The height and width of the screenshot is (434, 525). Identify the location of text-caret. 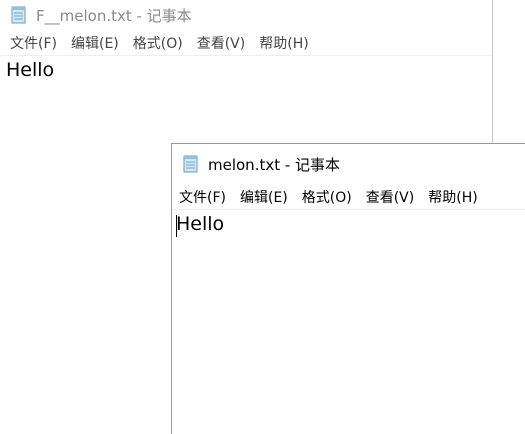
(176, 226).